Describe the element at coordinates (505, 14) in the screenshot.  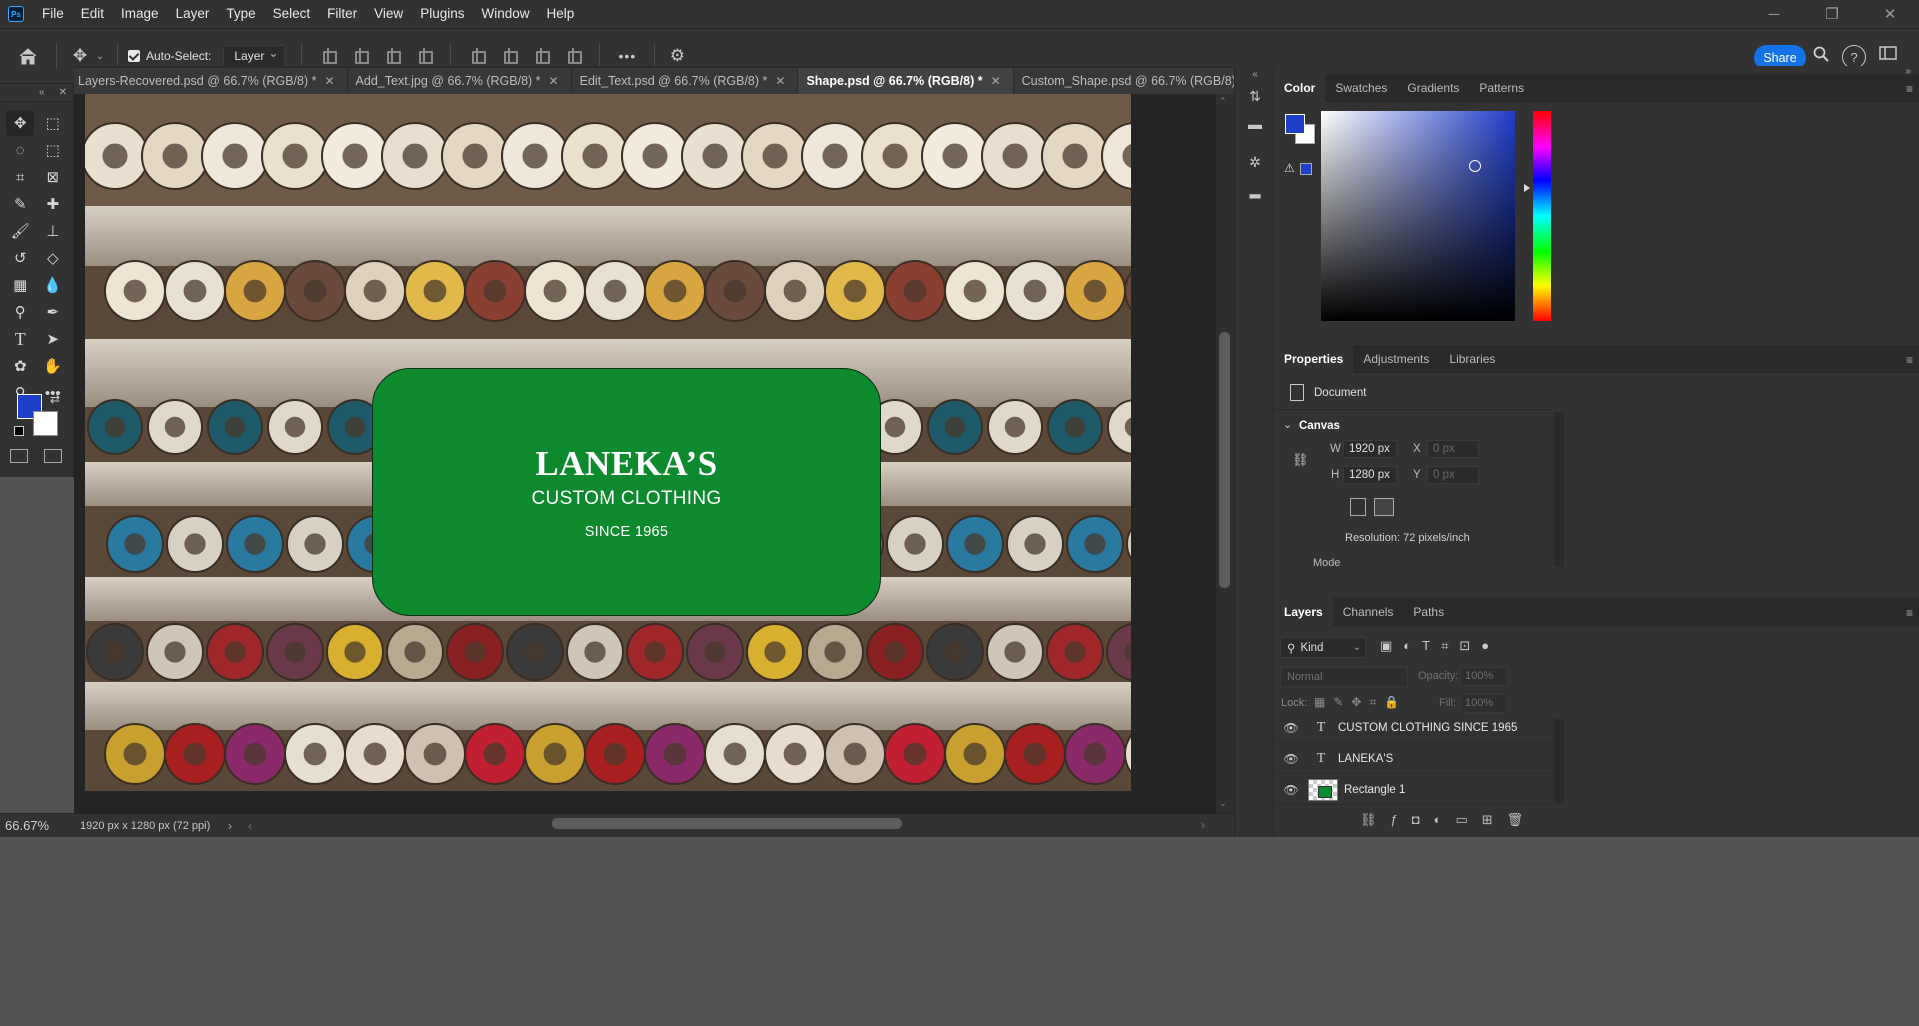
I see `menu-window: Window` at that location.